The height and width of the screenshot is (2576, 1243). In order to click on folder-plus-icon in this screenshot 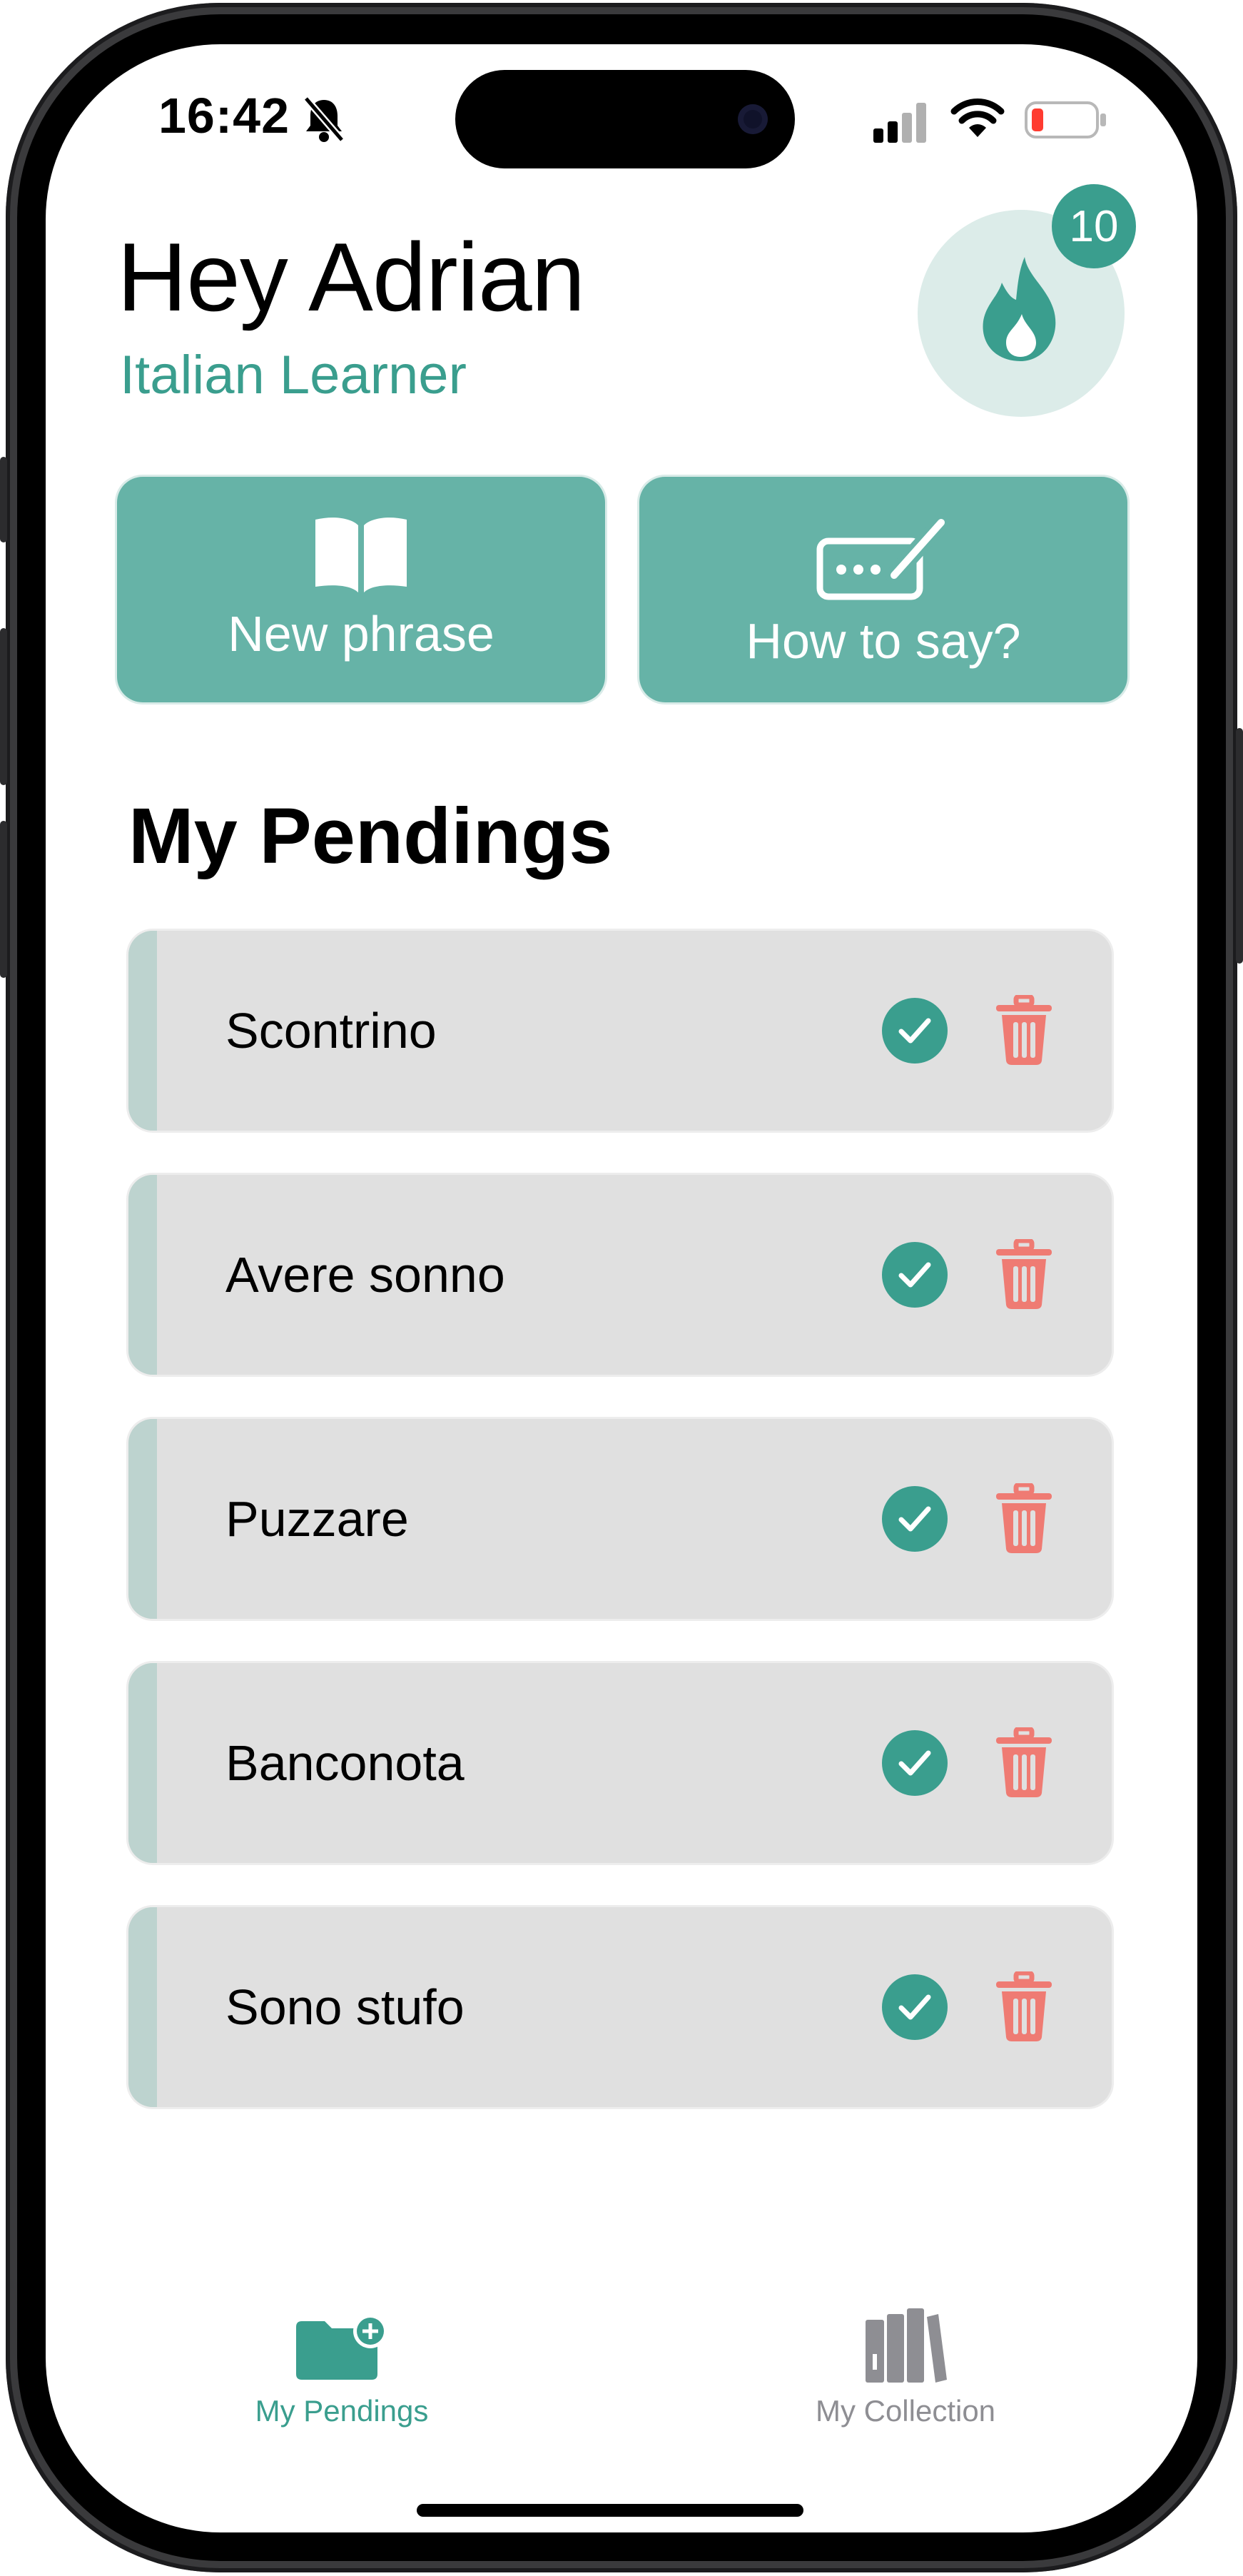, I will do `click(341, 2347)`.